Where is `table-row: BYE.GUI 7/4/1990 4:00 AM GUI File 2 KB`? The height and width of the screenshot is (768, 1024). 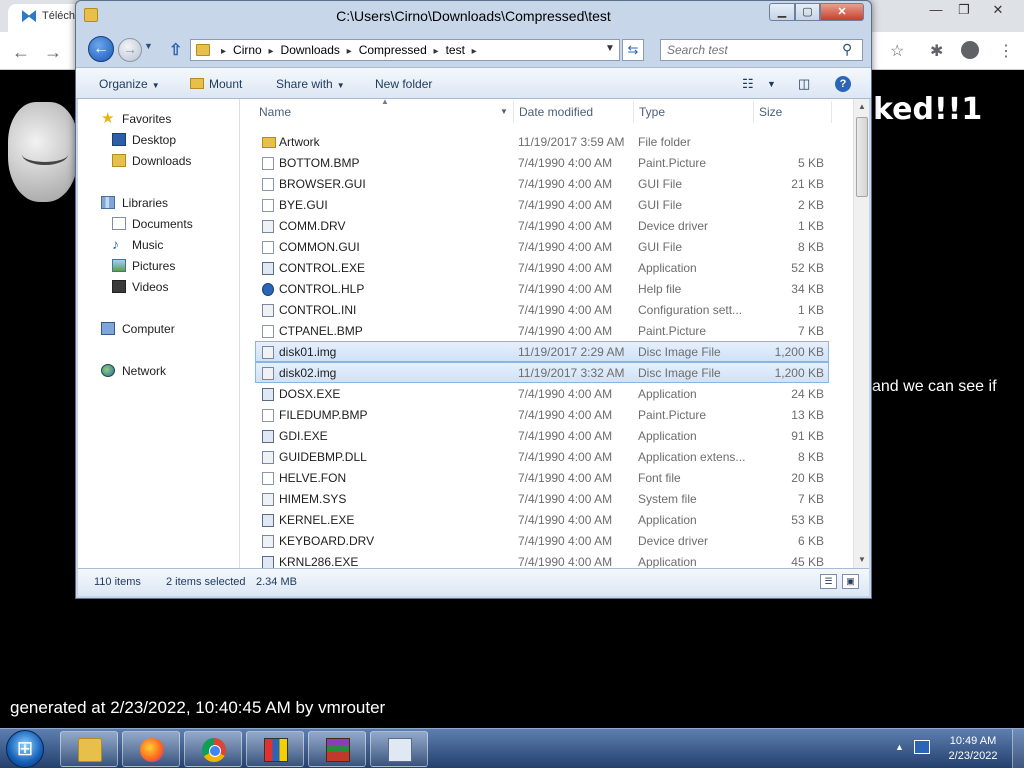 table-row: BYE.GUI 7/4/1990 4:00 AM GUI File 2 KB is located at coordinates (542, 204).